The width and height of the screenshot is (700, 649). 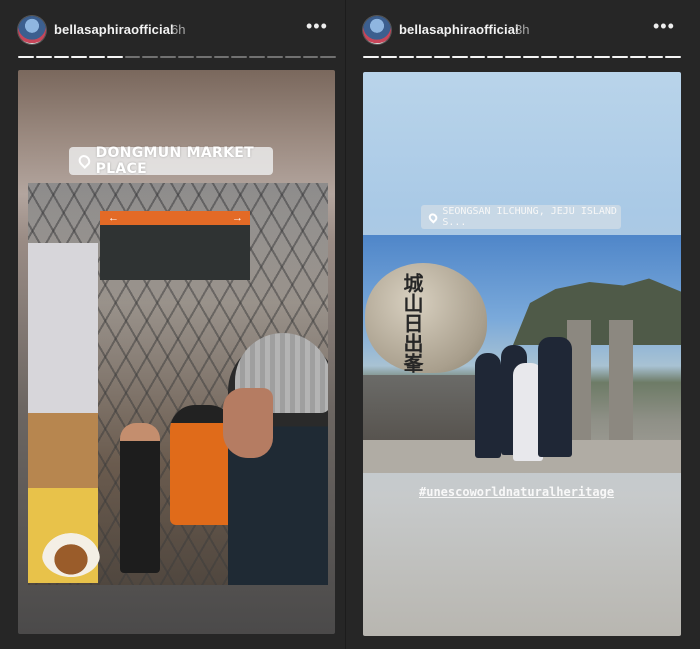 What do you see at coordinates (412, 323) in the screenshot?
I see `stone-engraving: 城山日出峯` at bounding box center [412, 323].